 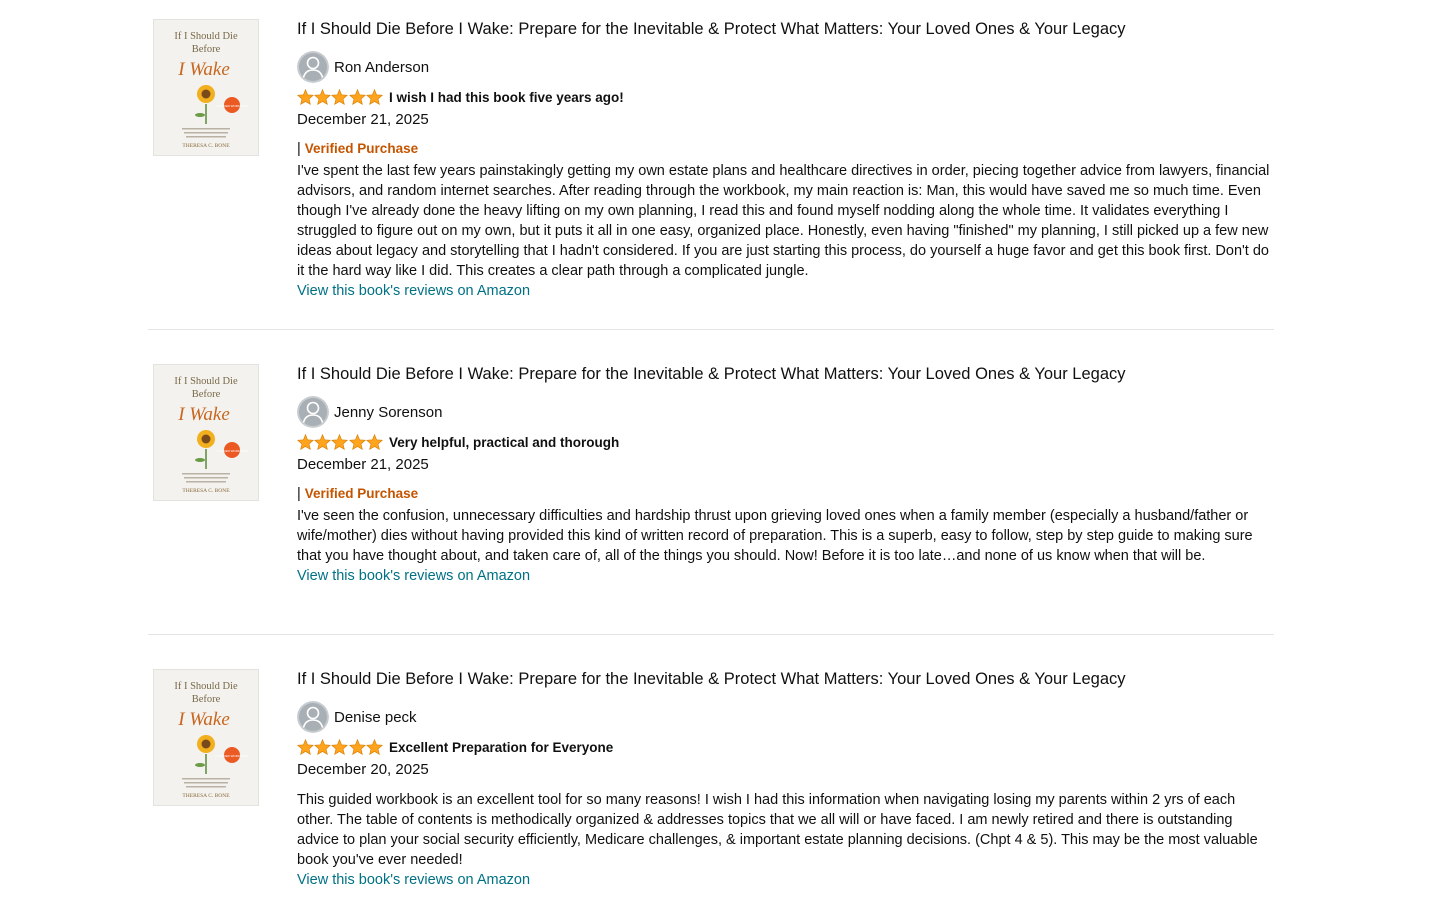 What do you see at coordinates (375, 717) in the screenshot?
I see `reviewer-name: Denise peck` at bounding box center [375, 717].